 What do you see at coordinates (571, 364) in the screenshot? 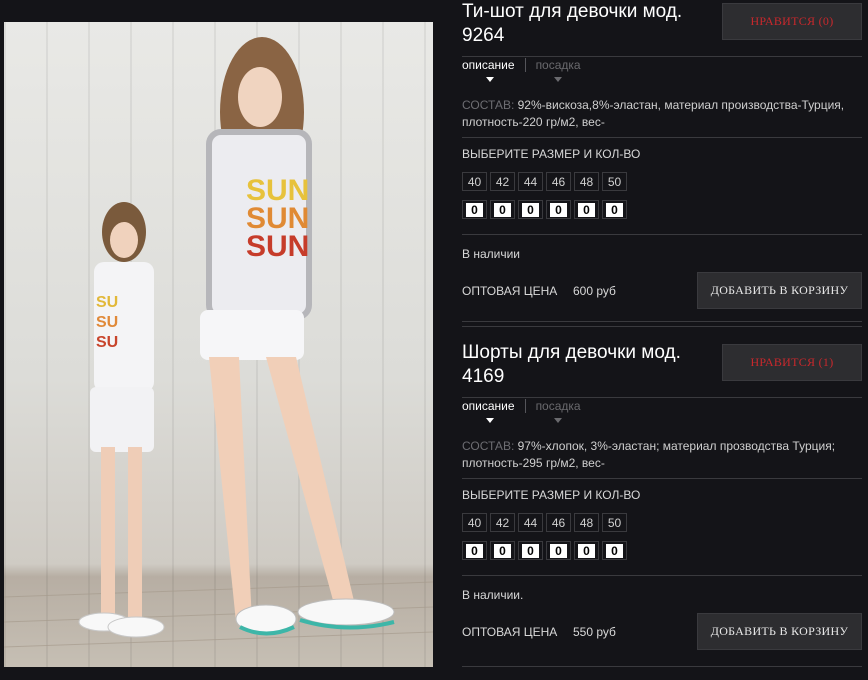
I see `product-title: Шорты для девочки мод. 4169` at bounding box center [571, 364].